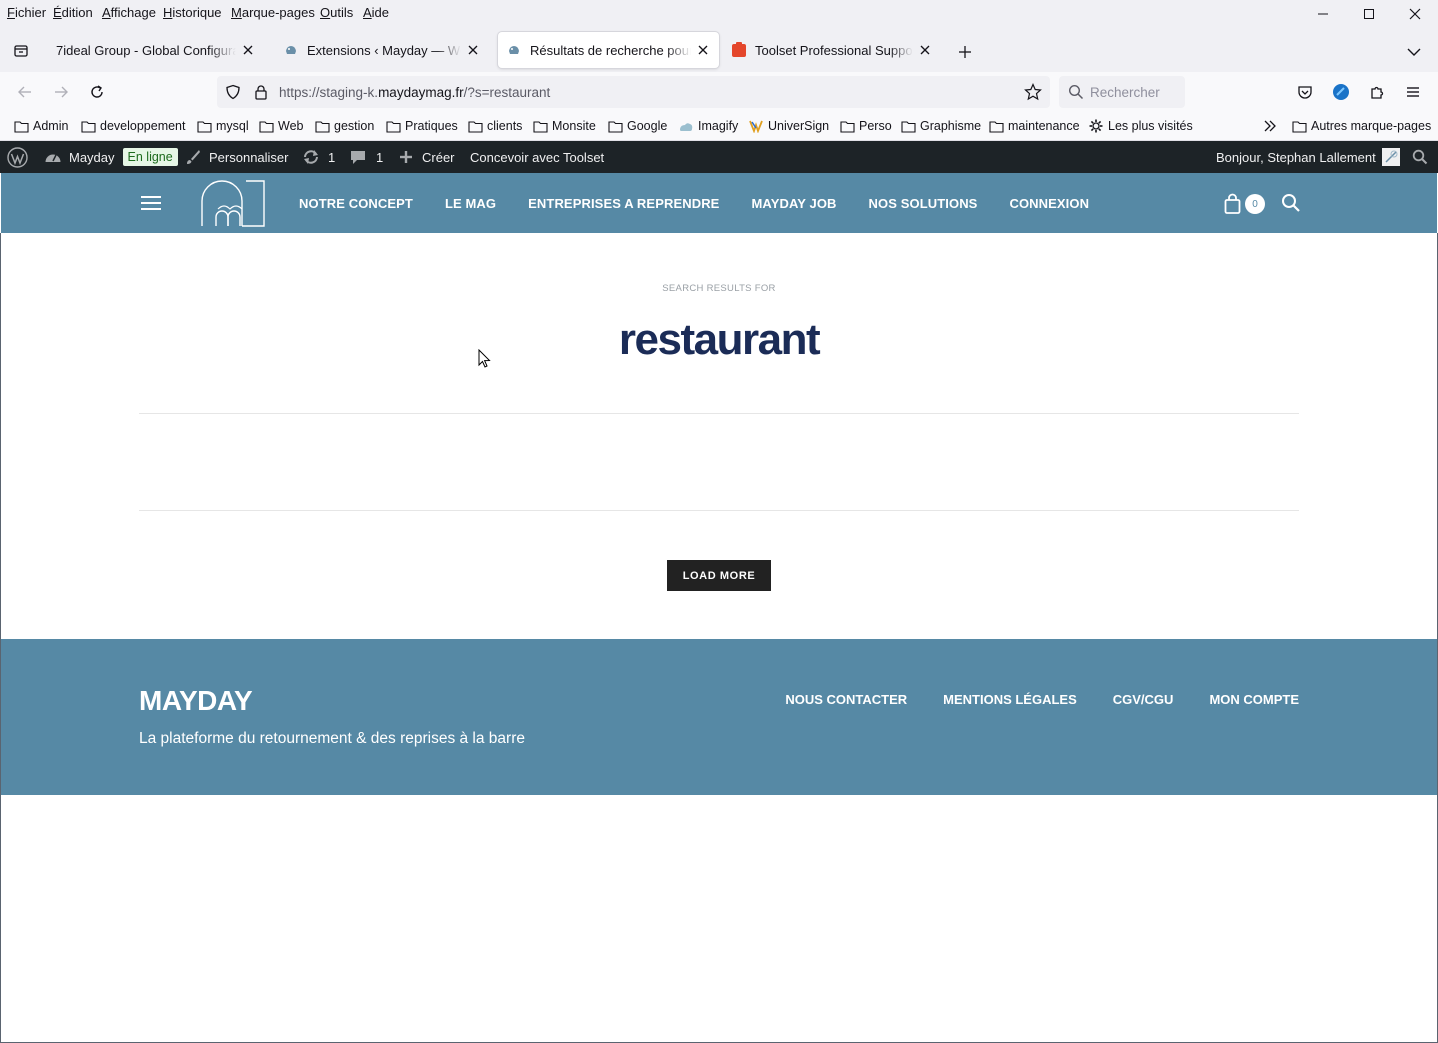  Describe the element at coordinates (1049, 203) in the screenshot. I see `nav-connexion: CONNEXION` at that location.